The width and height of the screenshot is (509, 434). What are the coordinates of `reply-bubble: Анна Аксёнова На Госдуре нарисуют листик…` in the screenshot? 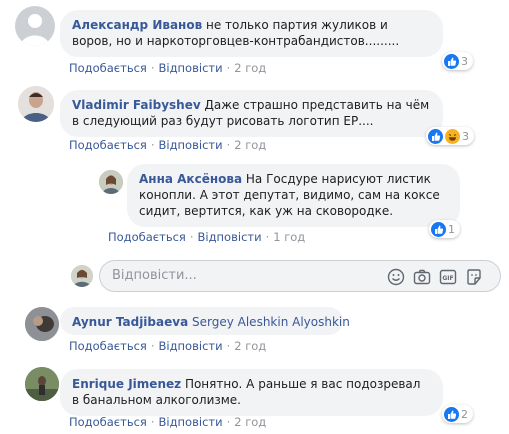 It's located at (293, 195).